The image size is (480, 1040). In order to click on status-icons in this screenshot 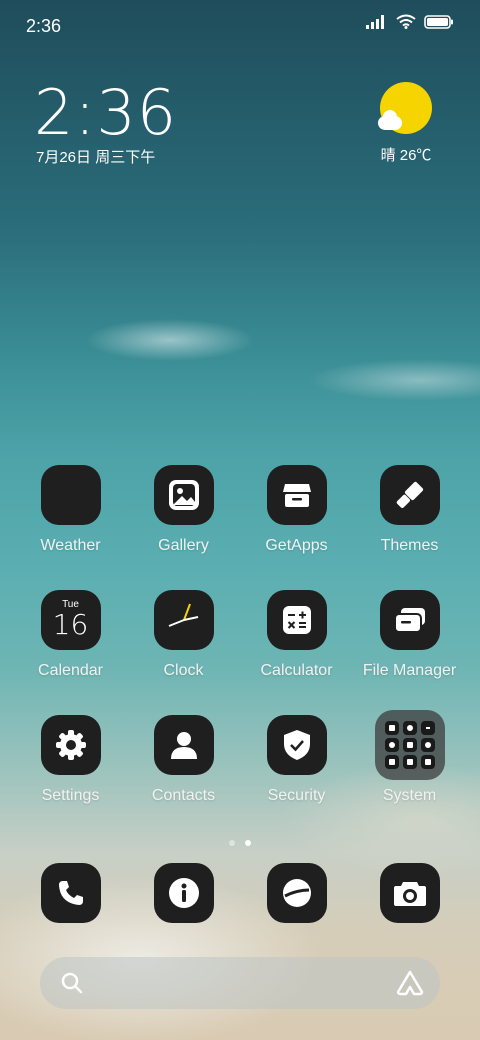, I will do `click(410, 21)`.